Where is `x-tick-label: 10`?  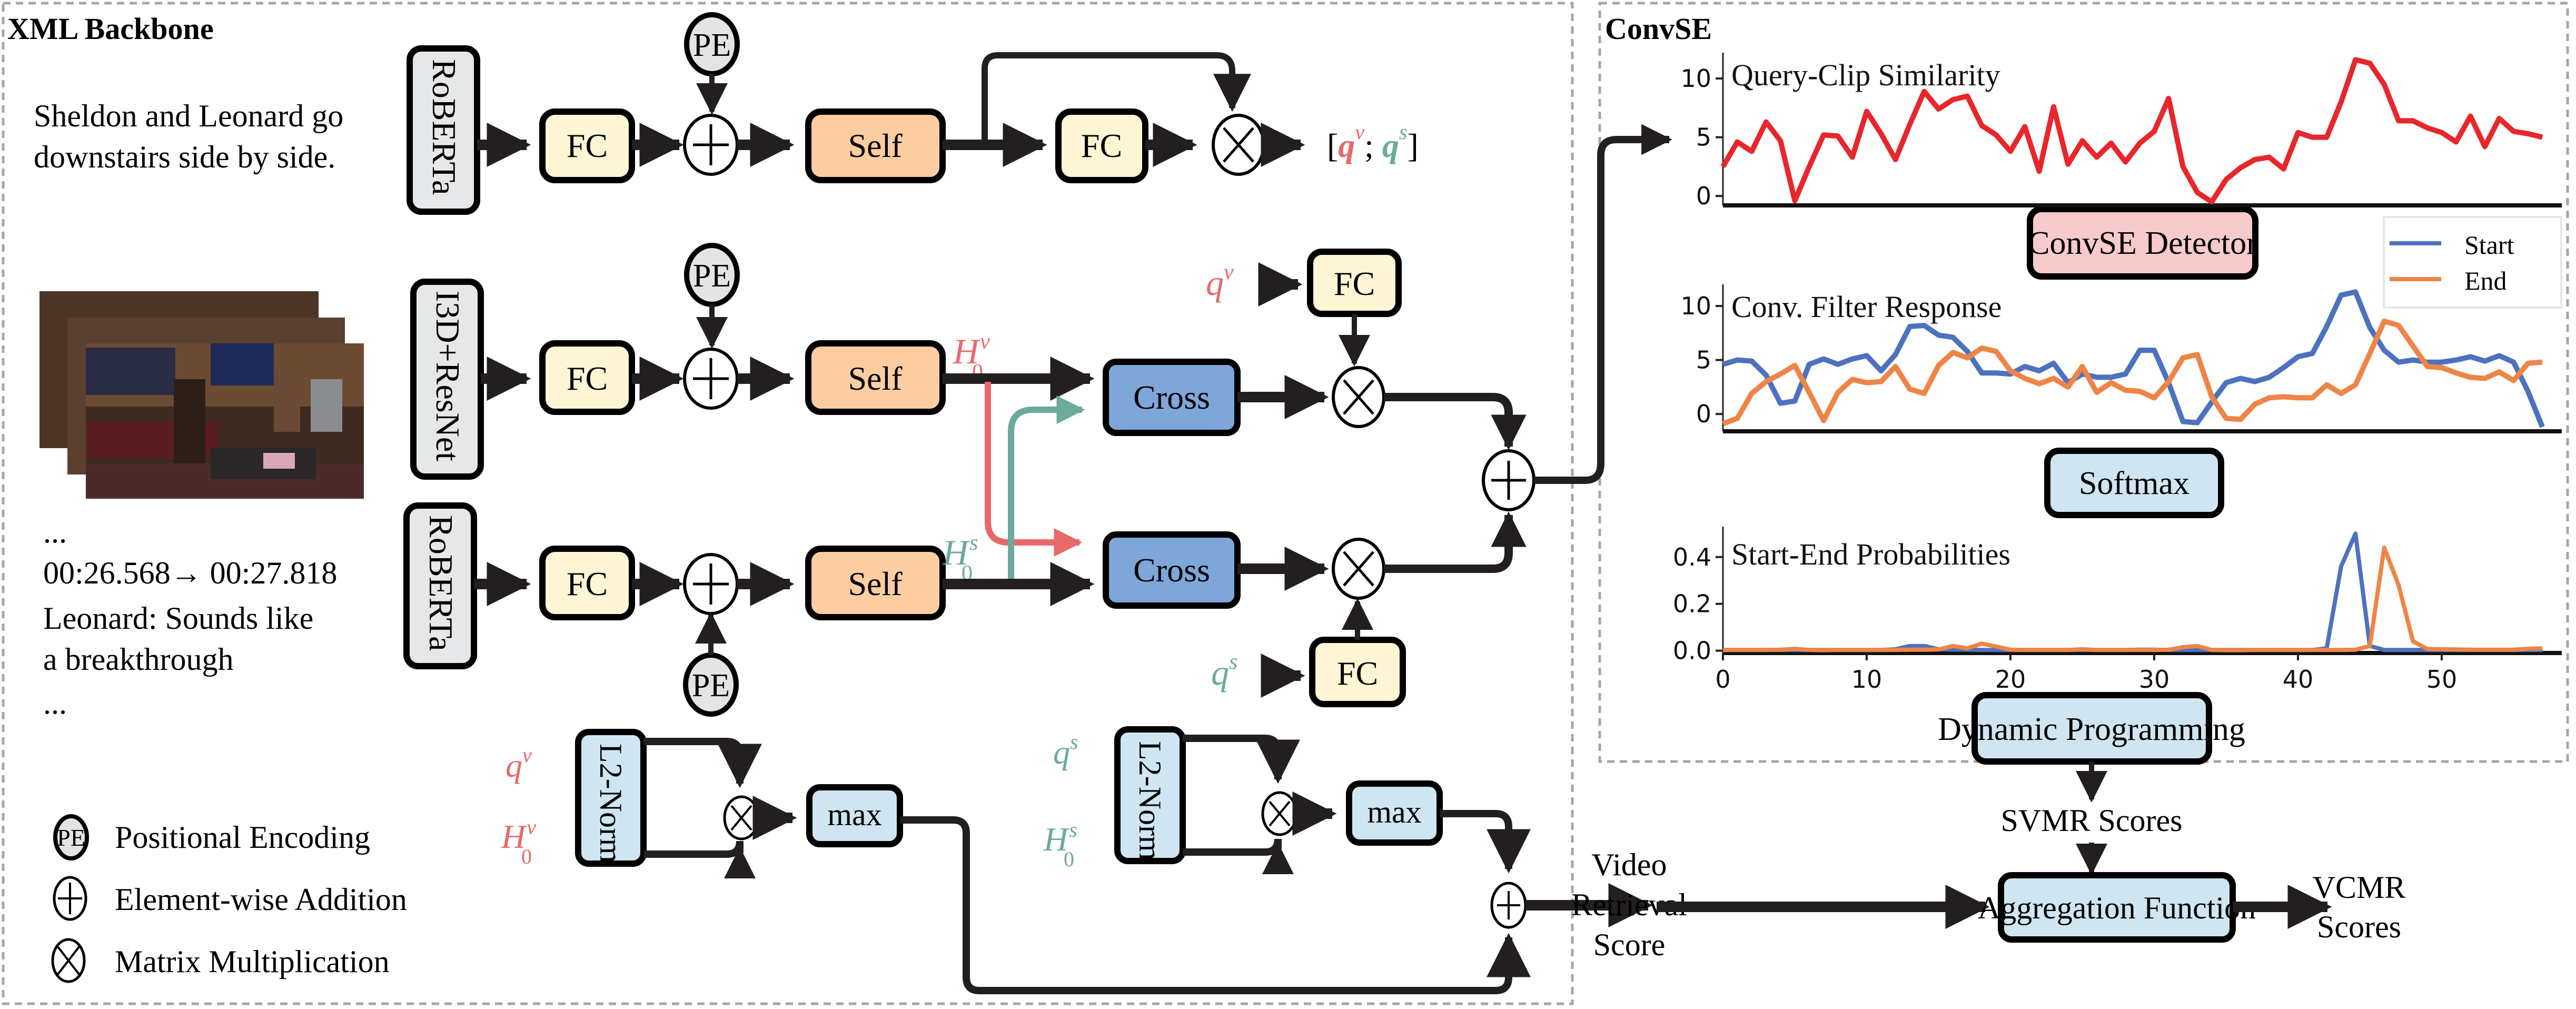 x-tick-label: 10 is located at coordinates (1867, 680).